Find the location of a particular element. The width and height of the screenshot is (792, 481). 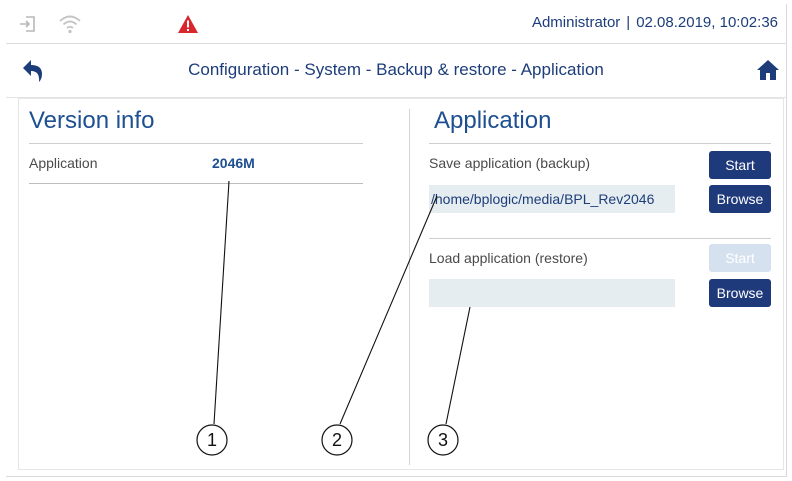

wifi-icon is located at coordinates (70, 24).